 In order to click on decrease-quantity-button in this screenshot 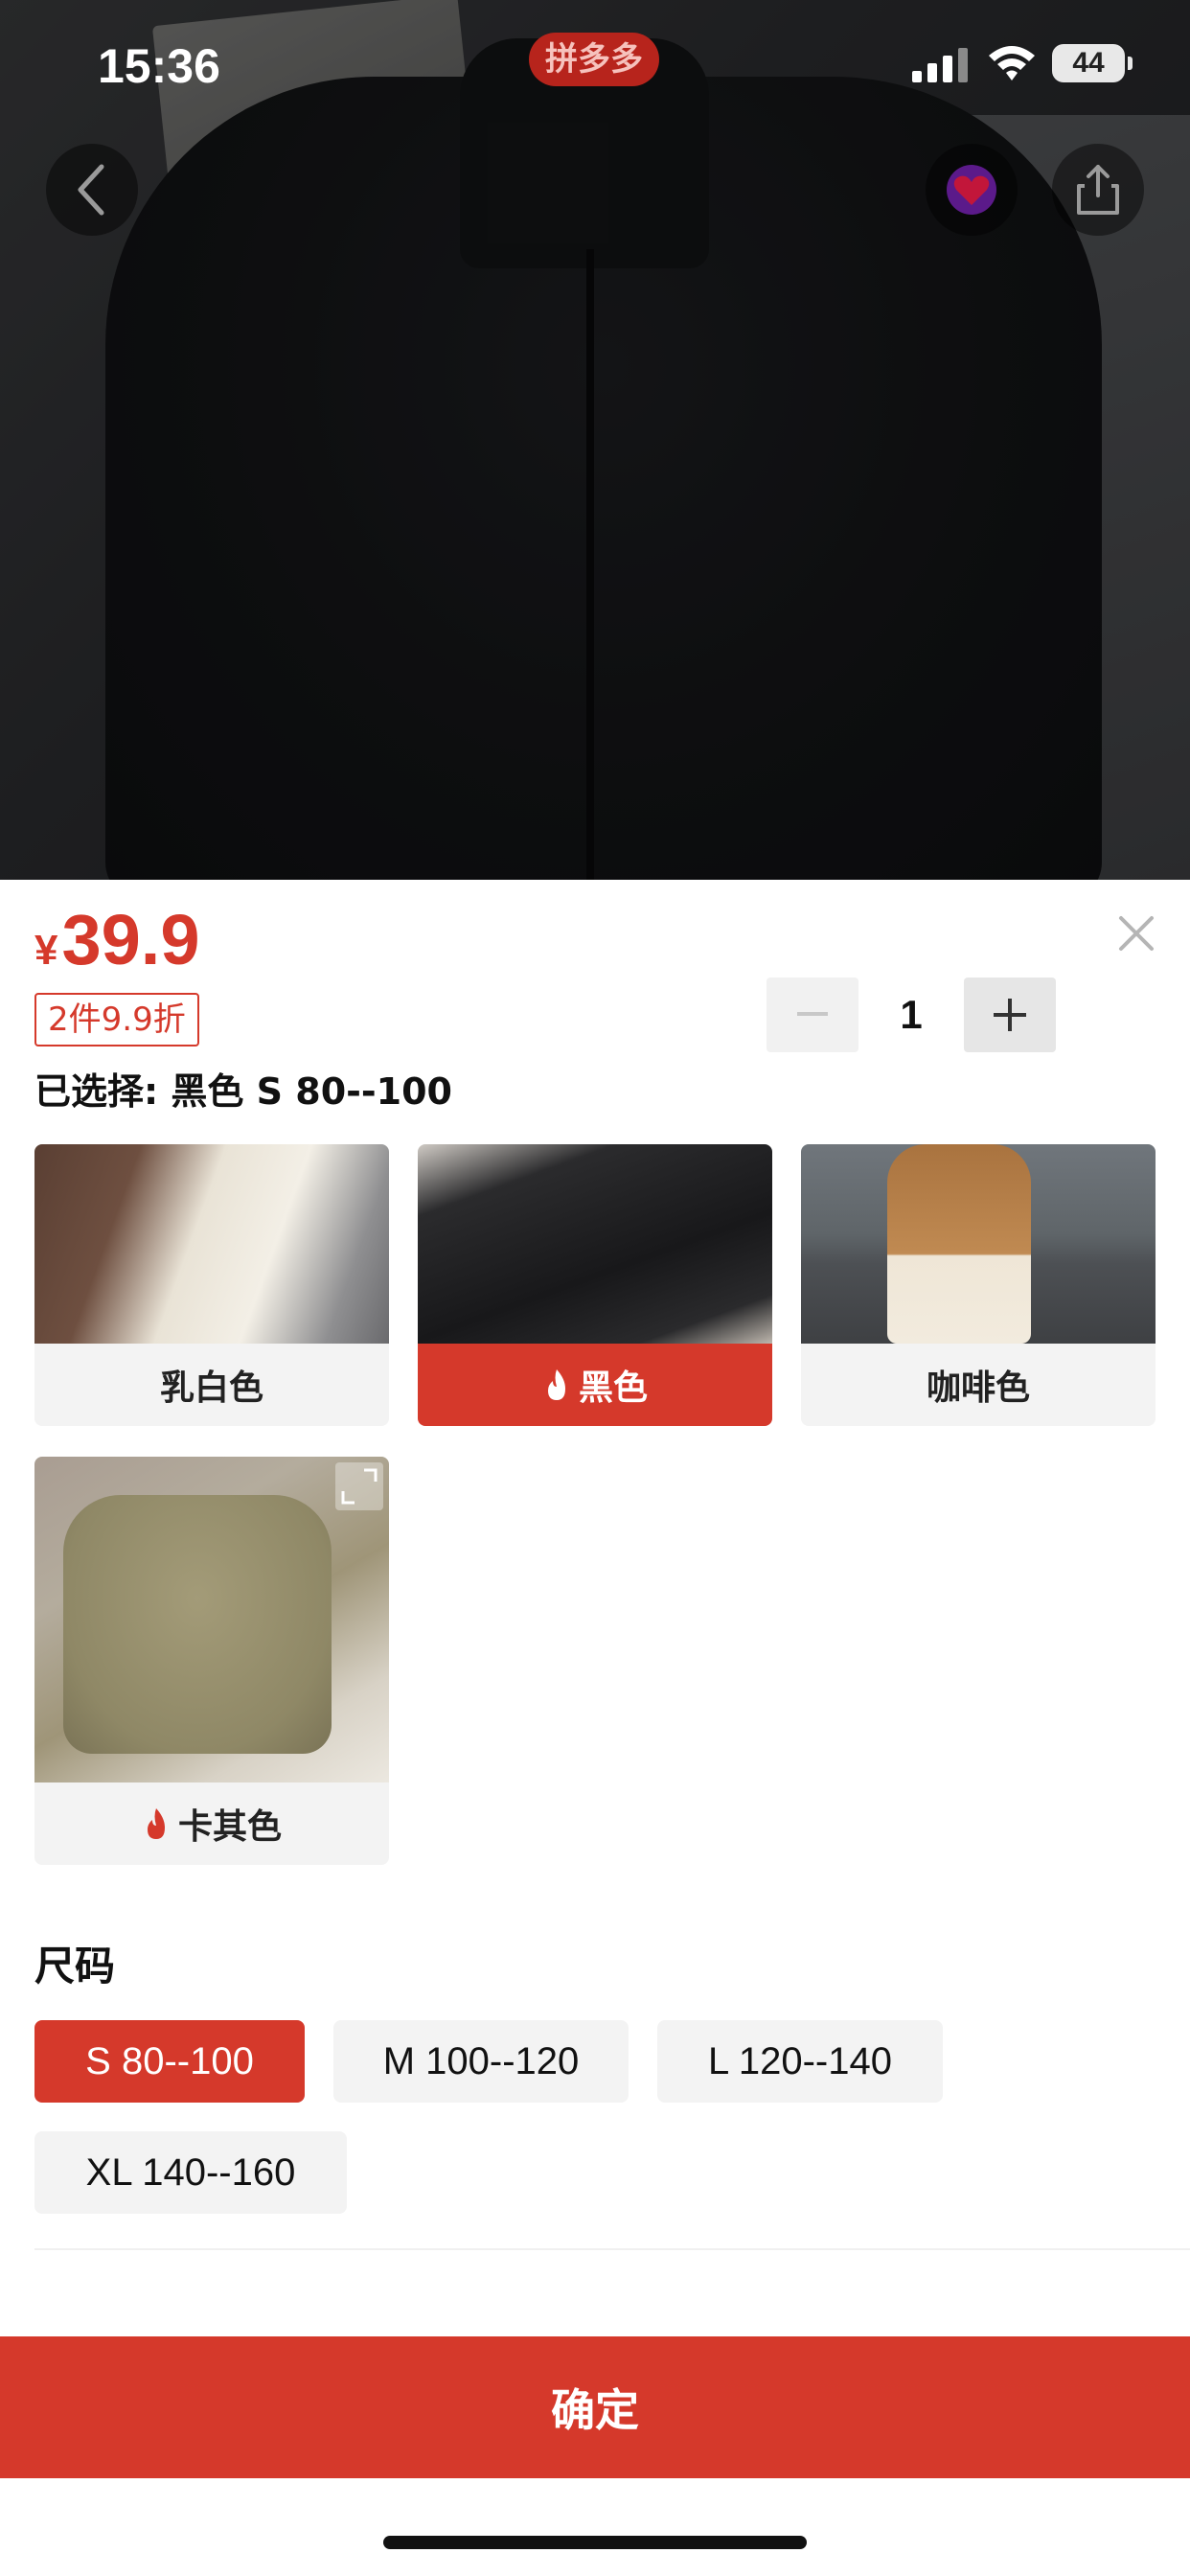, I will do `click(812, 1015)`.